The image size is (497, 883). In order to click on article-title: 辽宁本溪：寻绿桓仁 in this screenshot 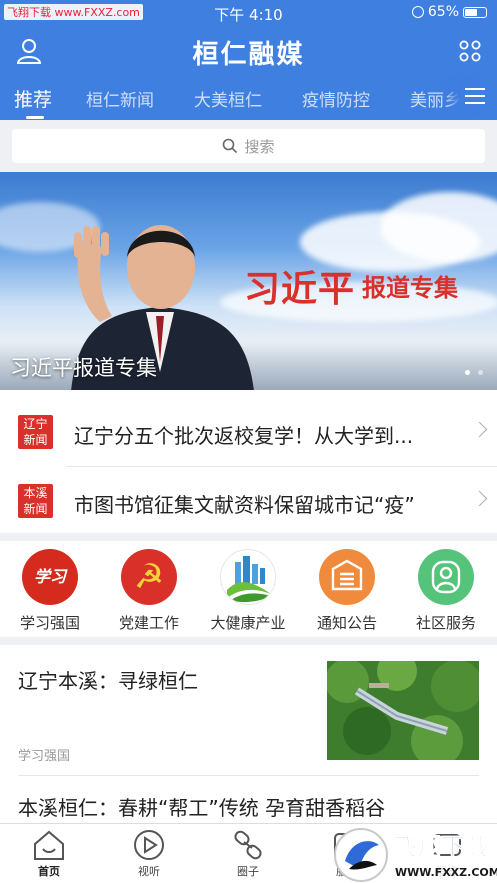, I will do `click(108, 681)`.